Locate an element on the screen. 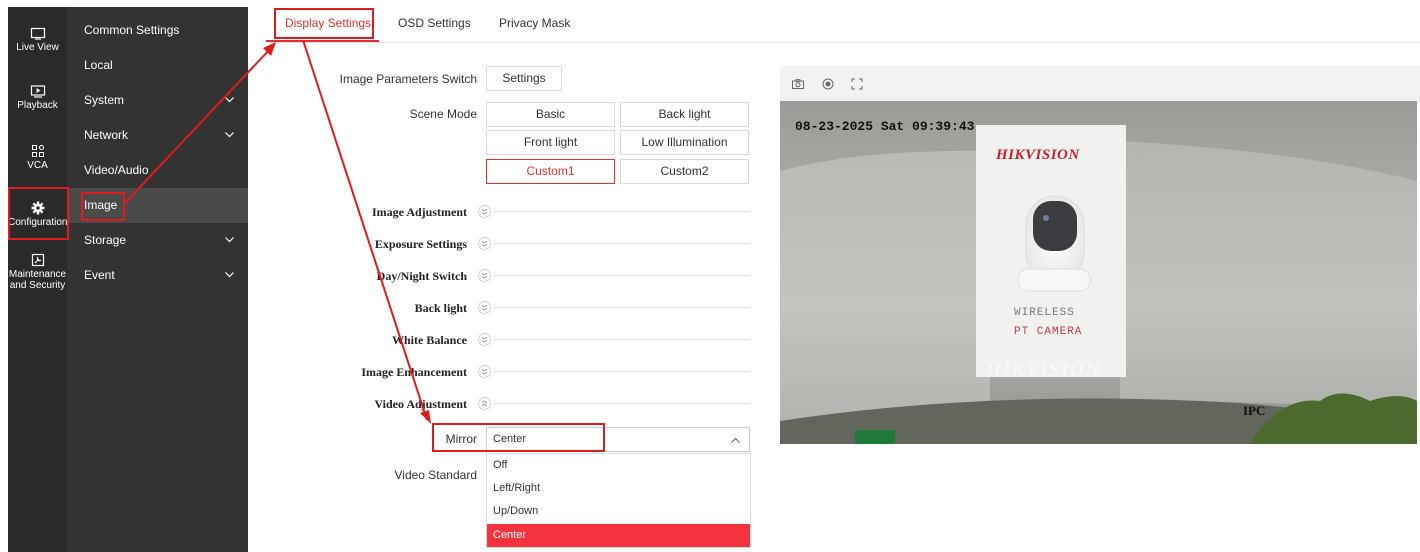 Image resolution: width=1420 pixels, height=552 pixels. annotation-arrow-tab-to-mirror is located at coordinates (365, 230).